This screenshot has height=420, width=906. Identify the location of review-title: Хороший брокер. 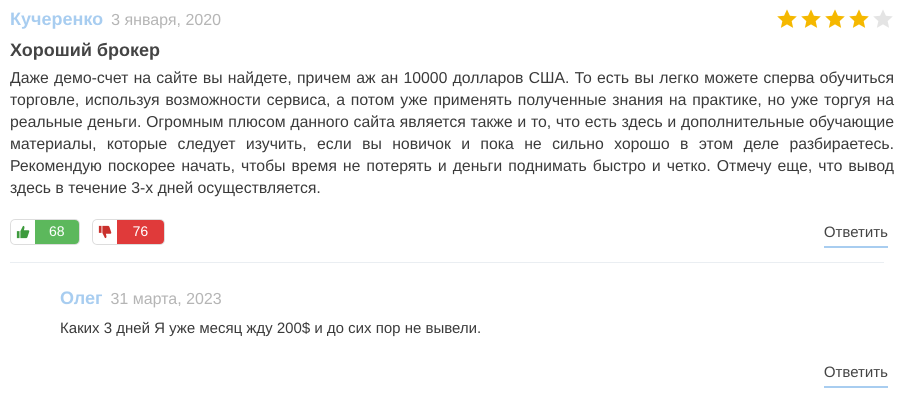
(86, 50).